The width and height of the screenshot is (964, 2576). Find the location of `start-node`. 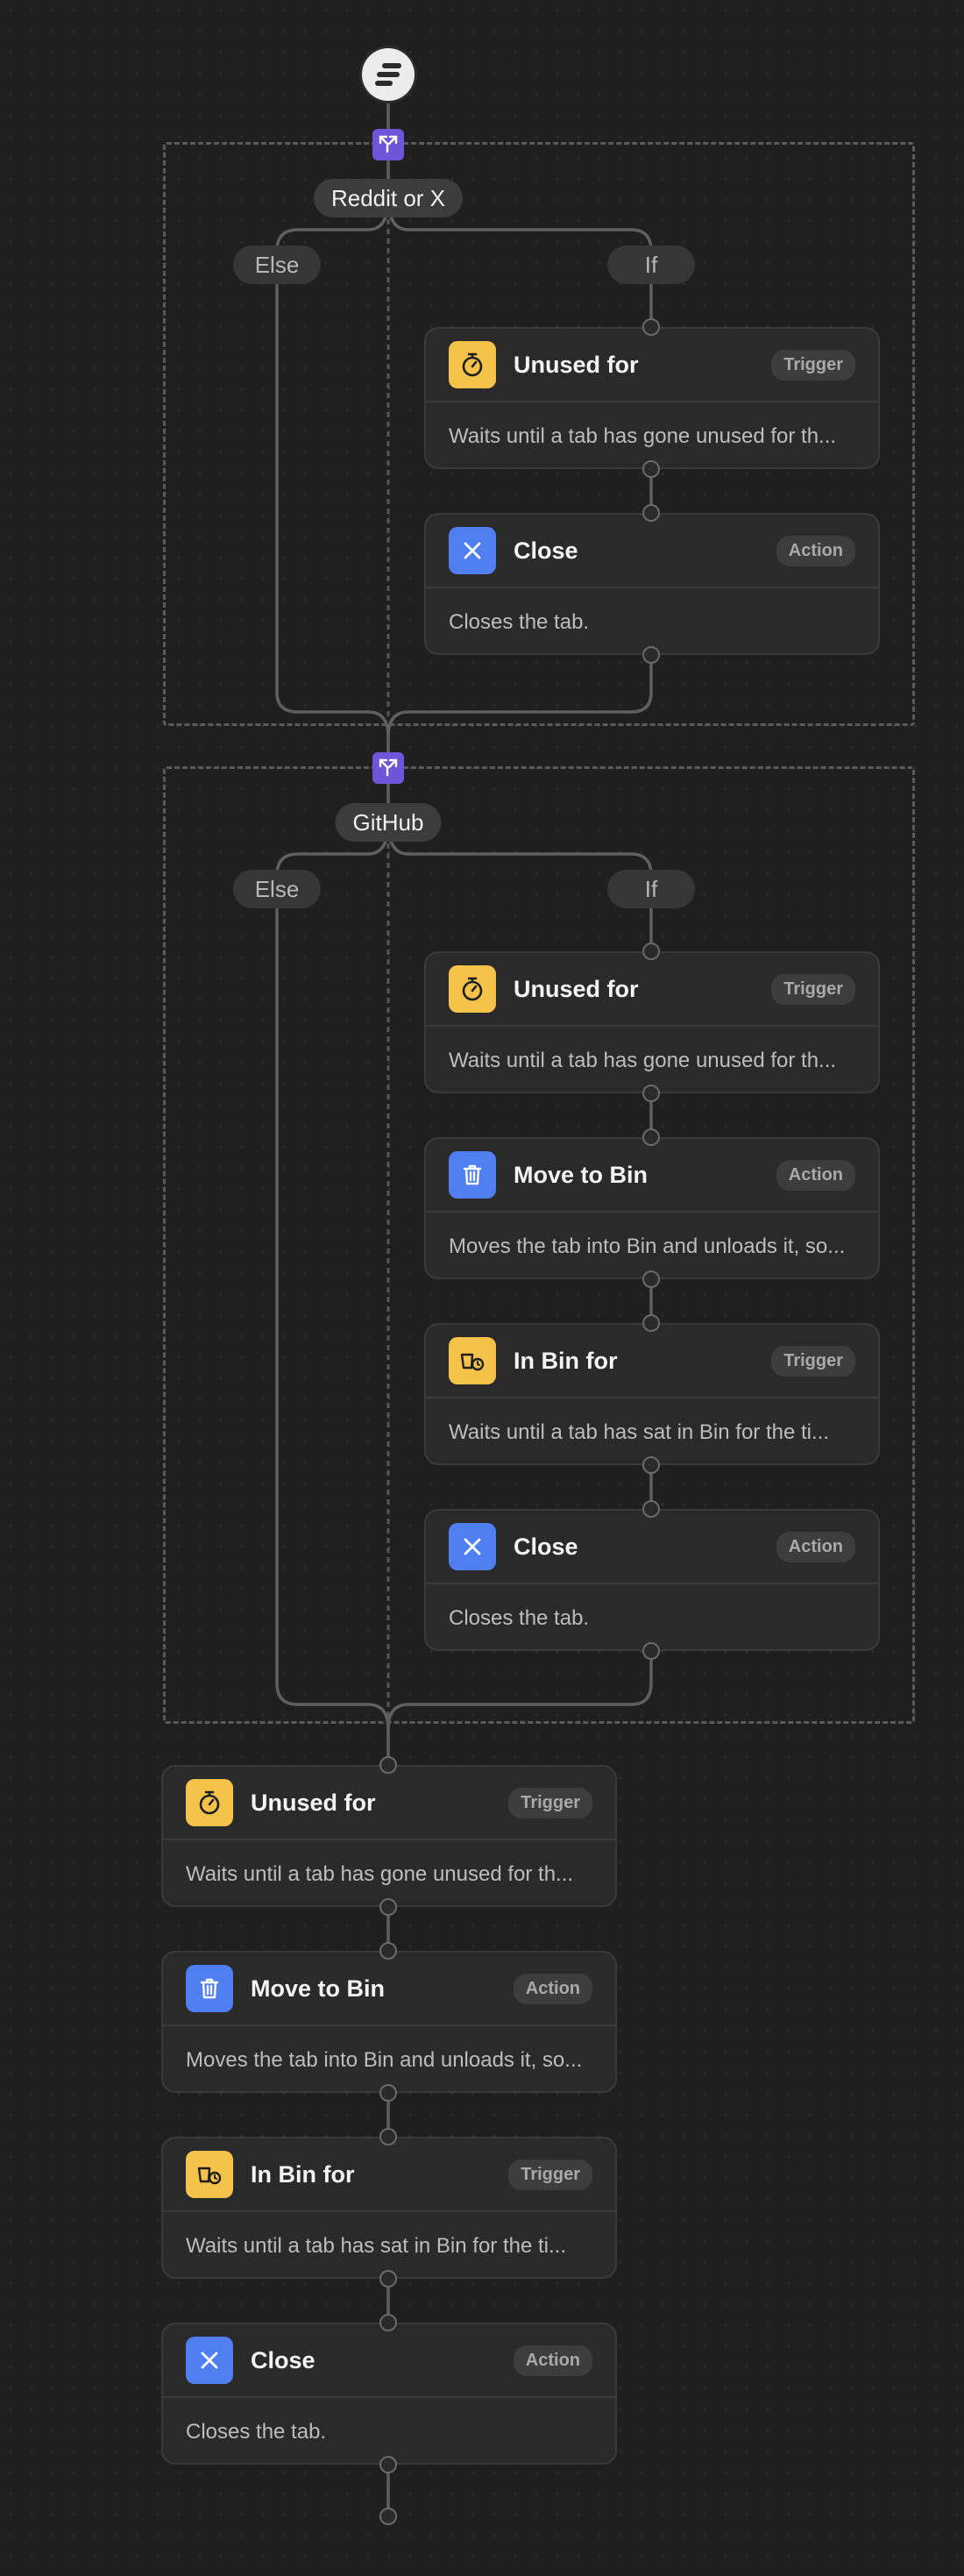

start-node is located at coordinates (388, 74).